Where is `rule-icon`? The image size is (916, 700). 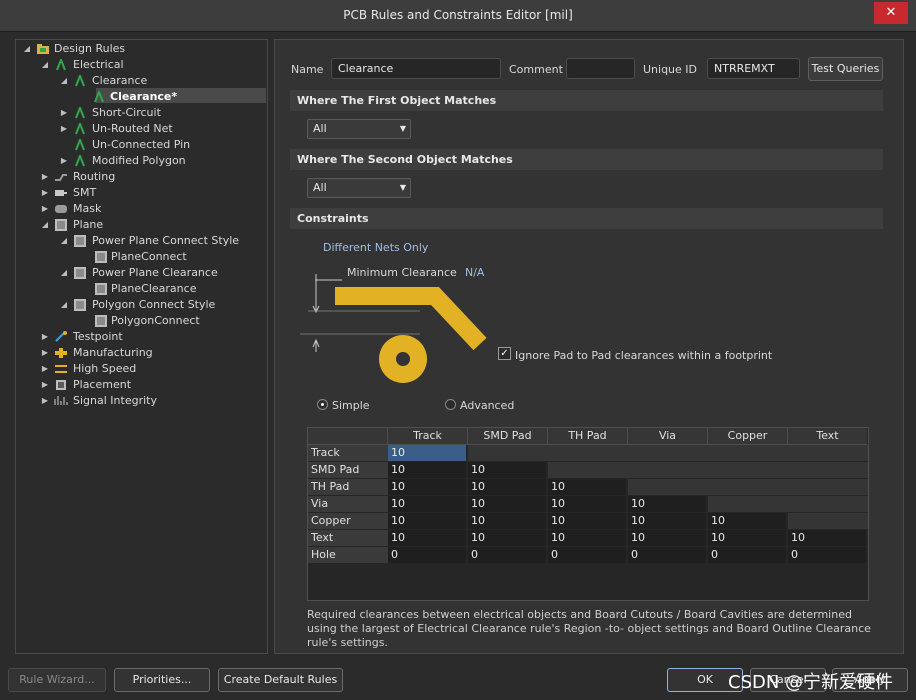 rule-icon is located at coordinates (99, 97).